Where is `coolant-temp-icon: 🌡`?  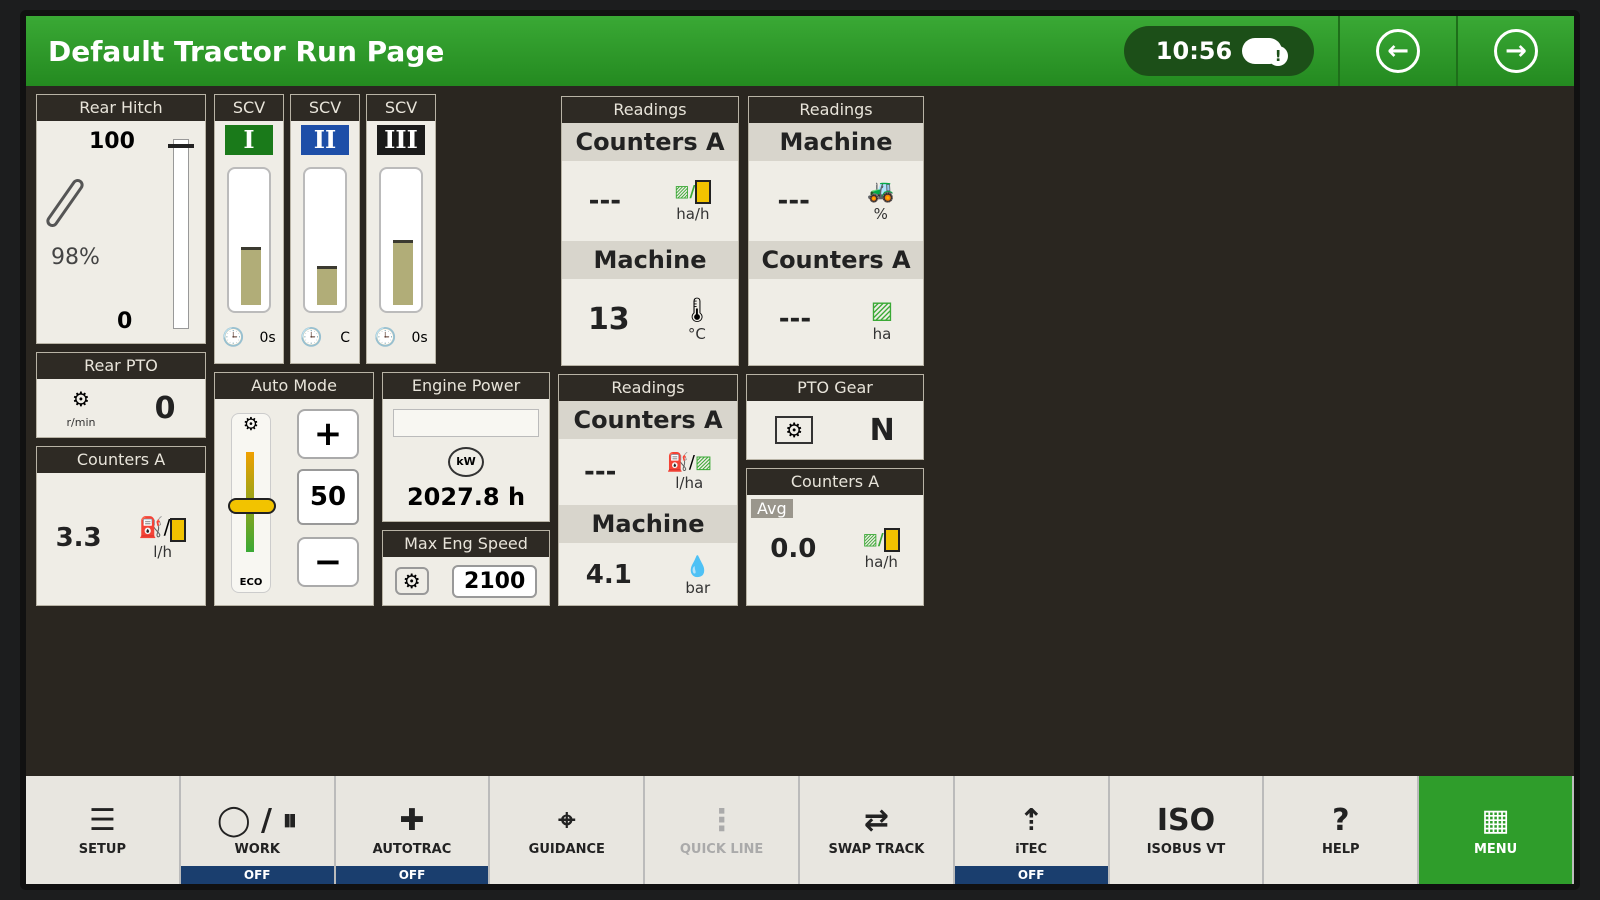
coolant-temp-icon: 🌡 is located at coordinates (697, 309).